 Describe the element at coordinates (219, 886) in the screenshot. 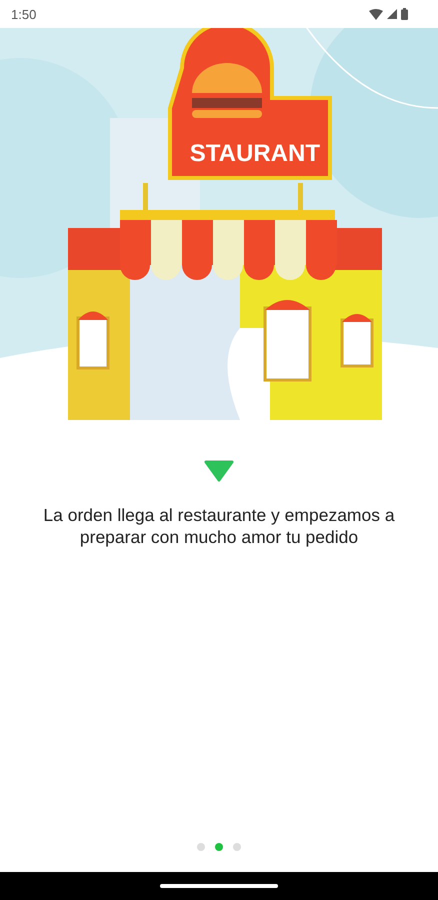

I see `home-handle` at that location.